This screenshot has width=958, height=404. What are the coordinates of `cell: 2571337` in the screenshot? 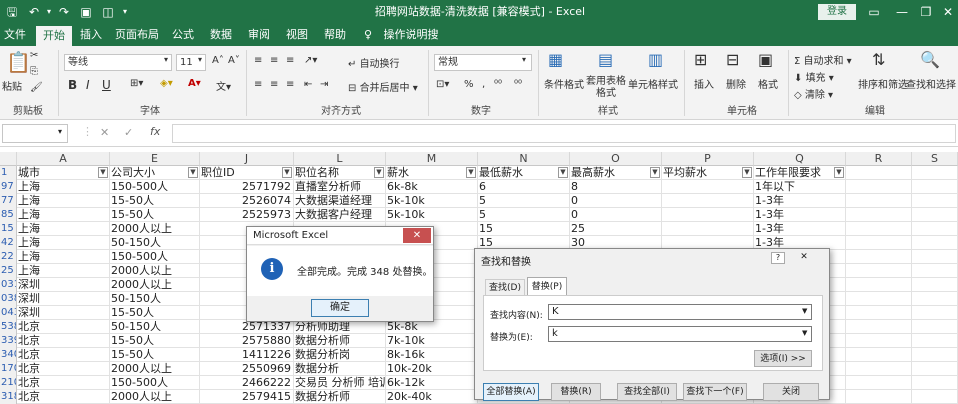 It's located at (247, 327).